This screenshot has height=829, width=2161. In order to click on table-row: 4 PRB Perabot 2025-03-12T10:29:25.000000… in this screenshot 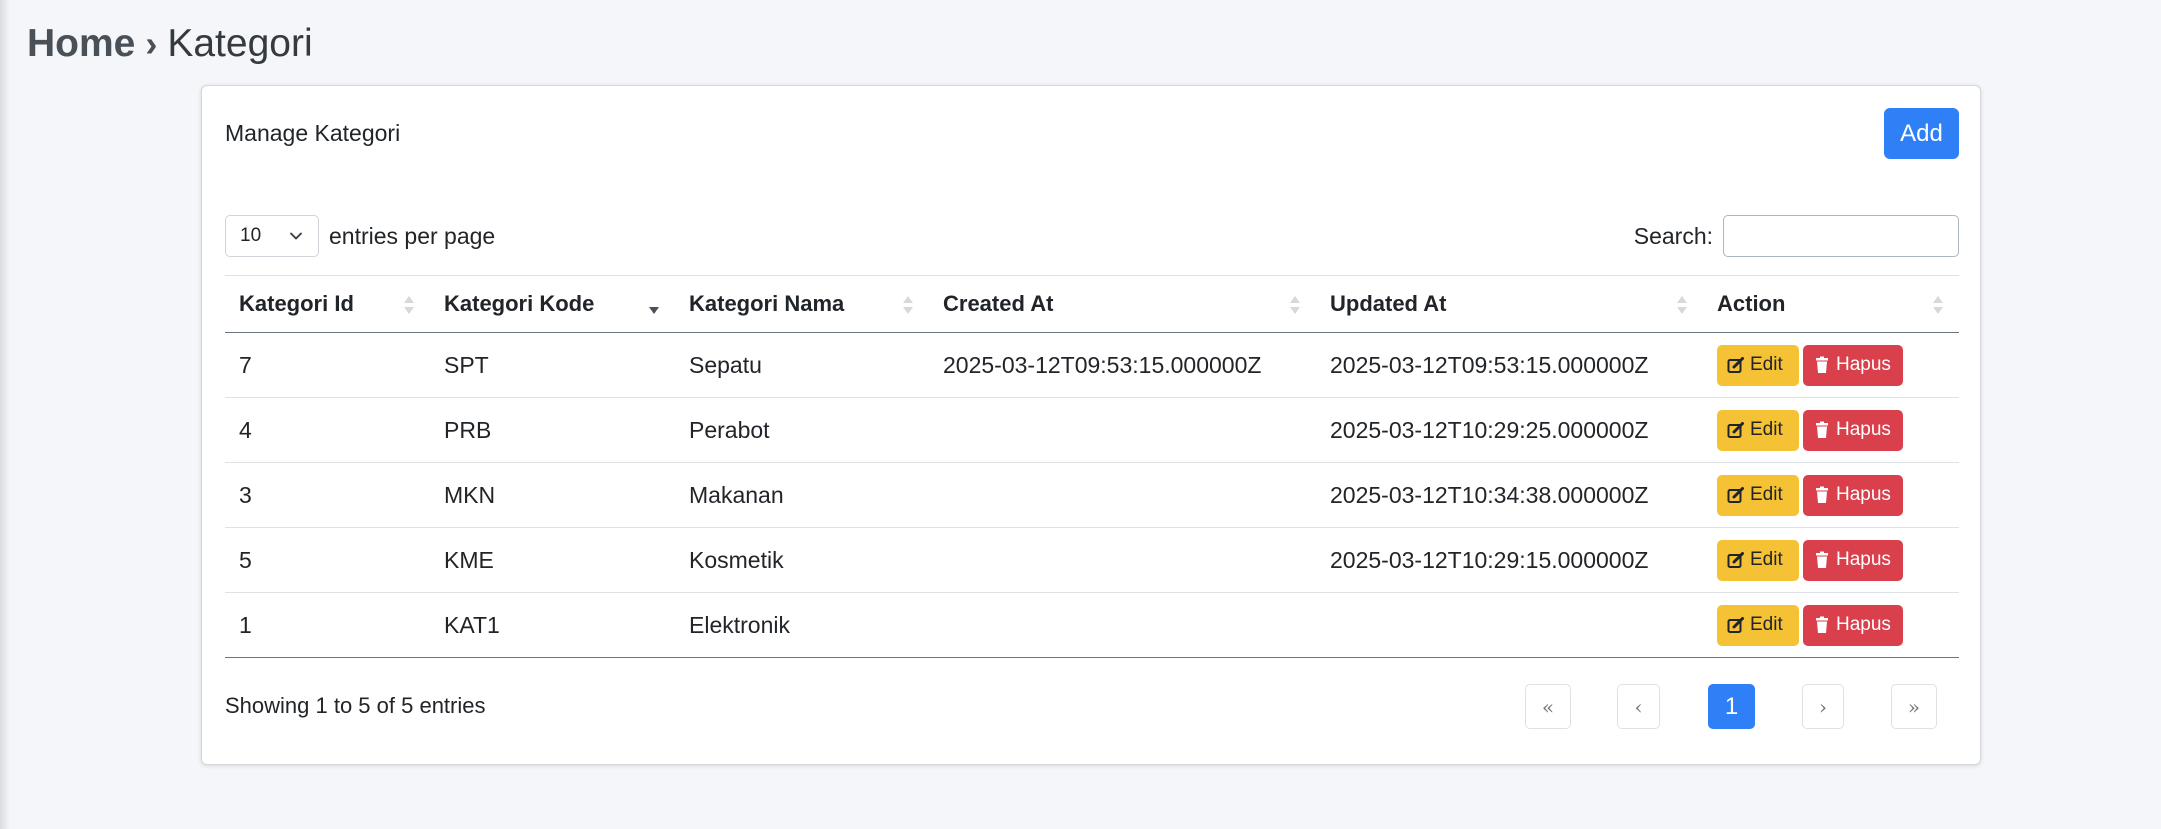, I will do `click(1092, 430)`.